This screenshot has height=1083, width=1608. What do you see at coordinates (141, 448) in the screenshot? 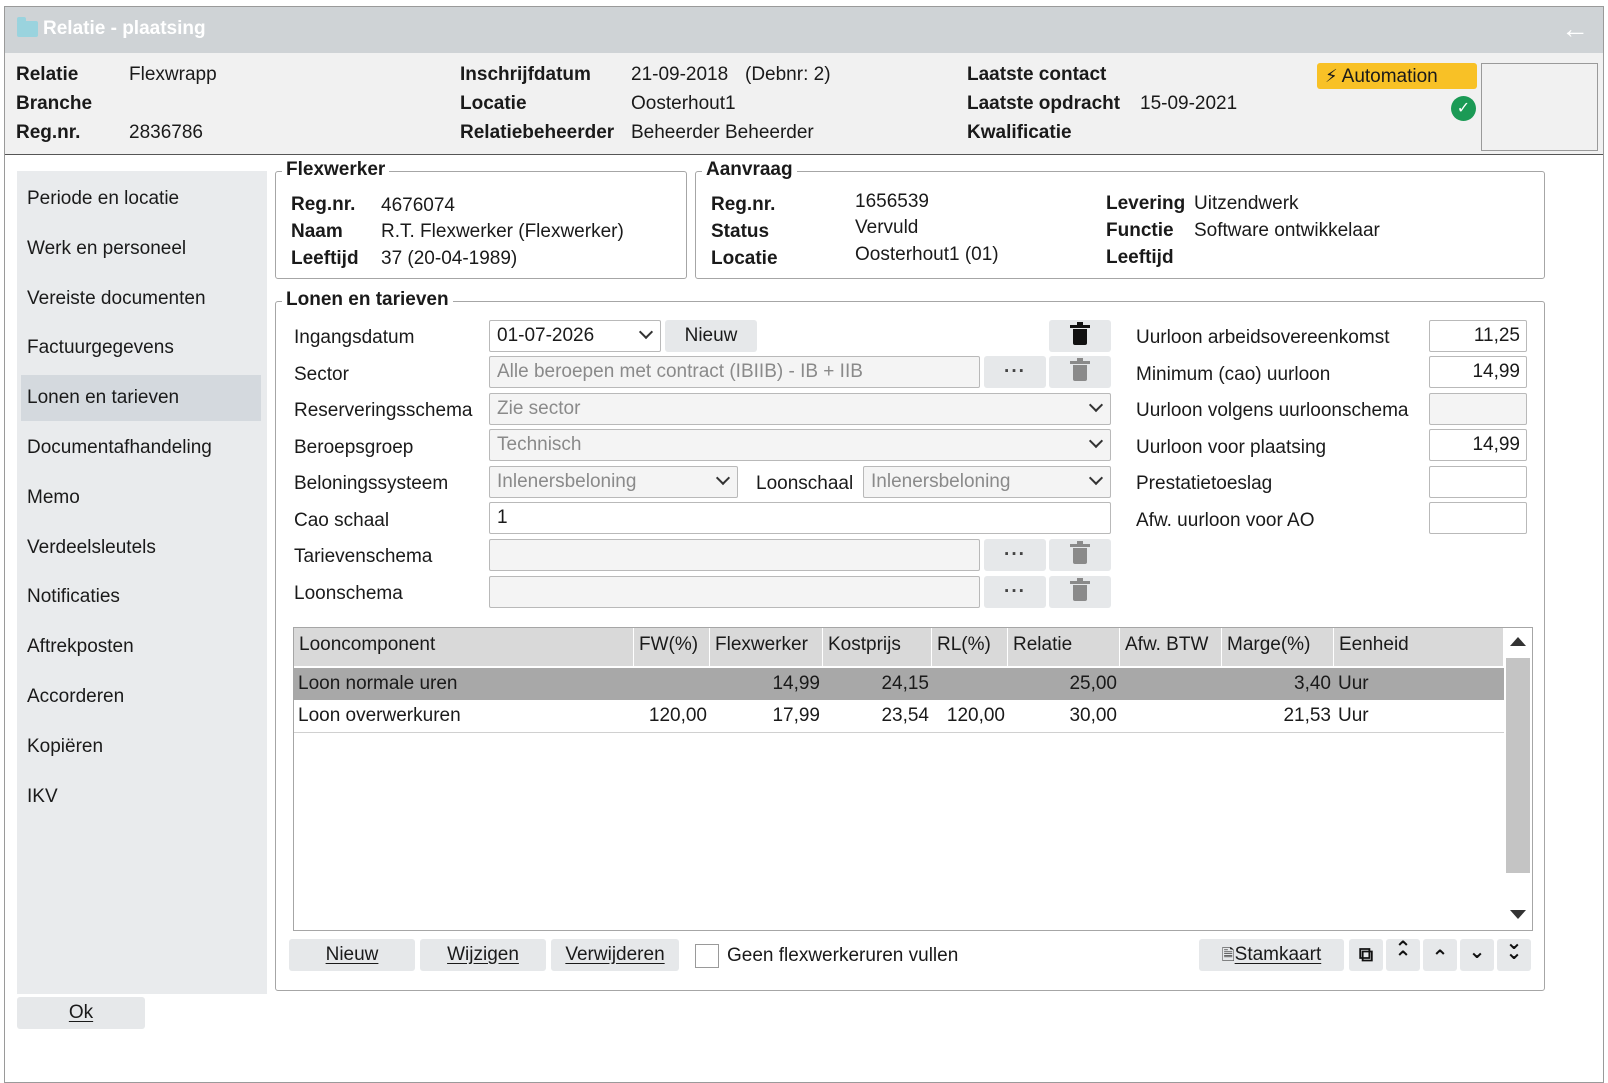
I see `sidebar-item-documentafhandeling: Documentafhandeling` at bounding box center [141, 448].